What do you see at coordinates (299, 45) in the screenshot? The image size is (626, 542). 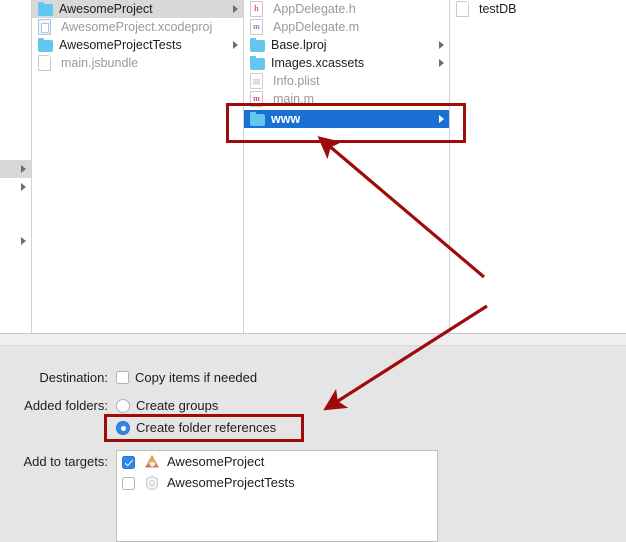 I see `browser-row-label: Base.lproj` at bounding box center [299, 45].